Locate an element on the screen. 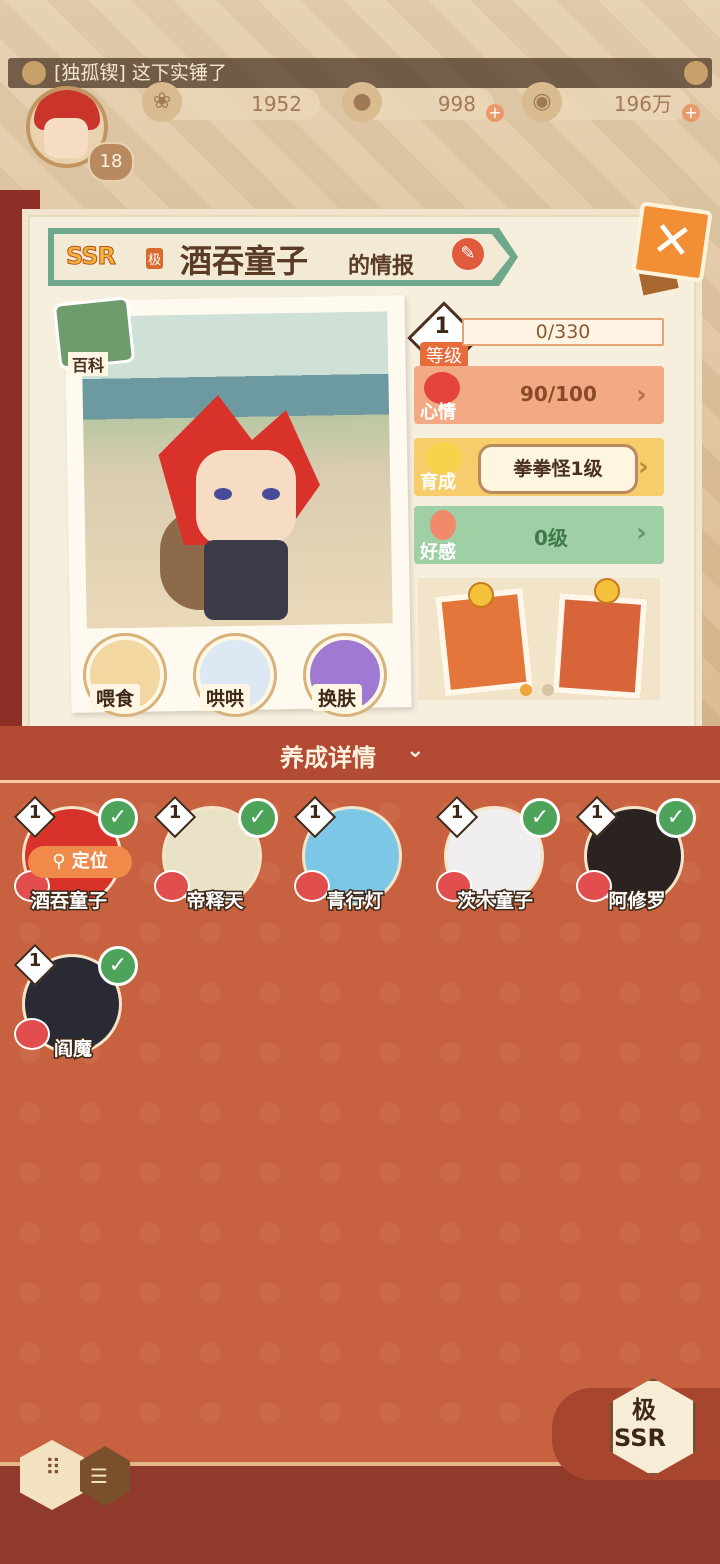 This screenshot has width=720, height=1564. hero-card: 1 ✓ 阿修罗 is located at coordinates (635, 854).